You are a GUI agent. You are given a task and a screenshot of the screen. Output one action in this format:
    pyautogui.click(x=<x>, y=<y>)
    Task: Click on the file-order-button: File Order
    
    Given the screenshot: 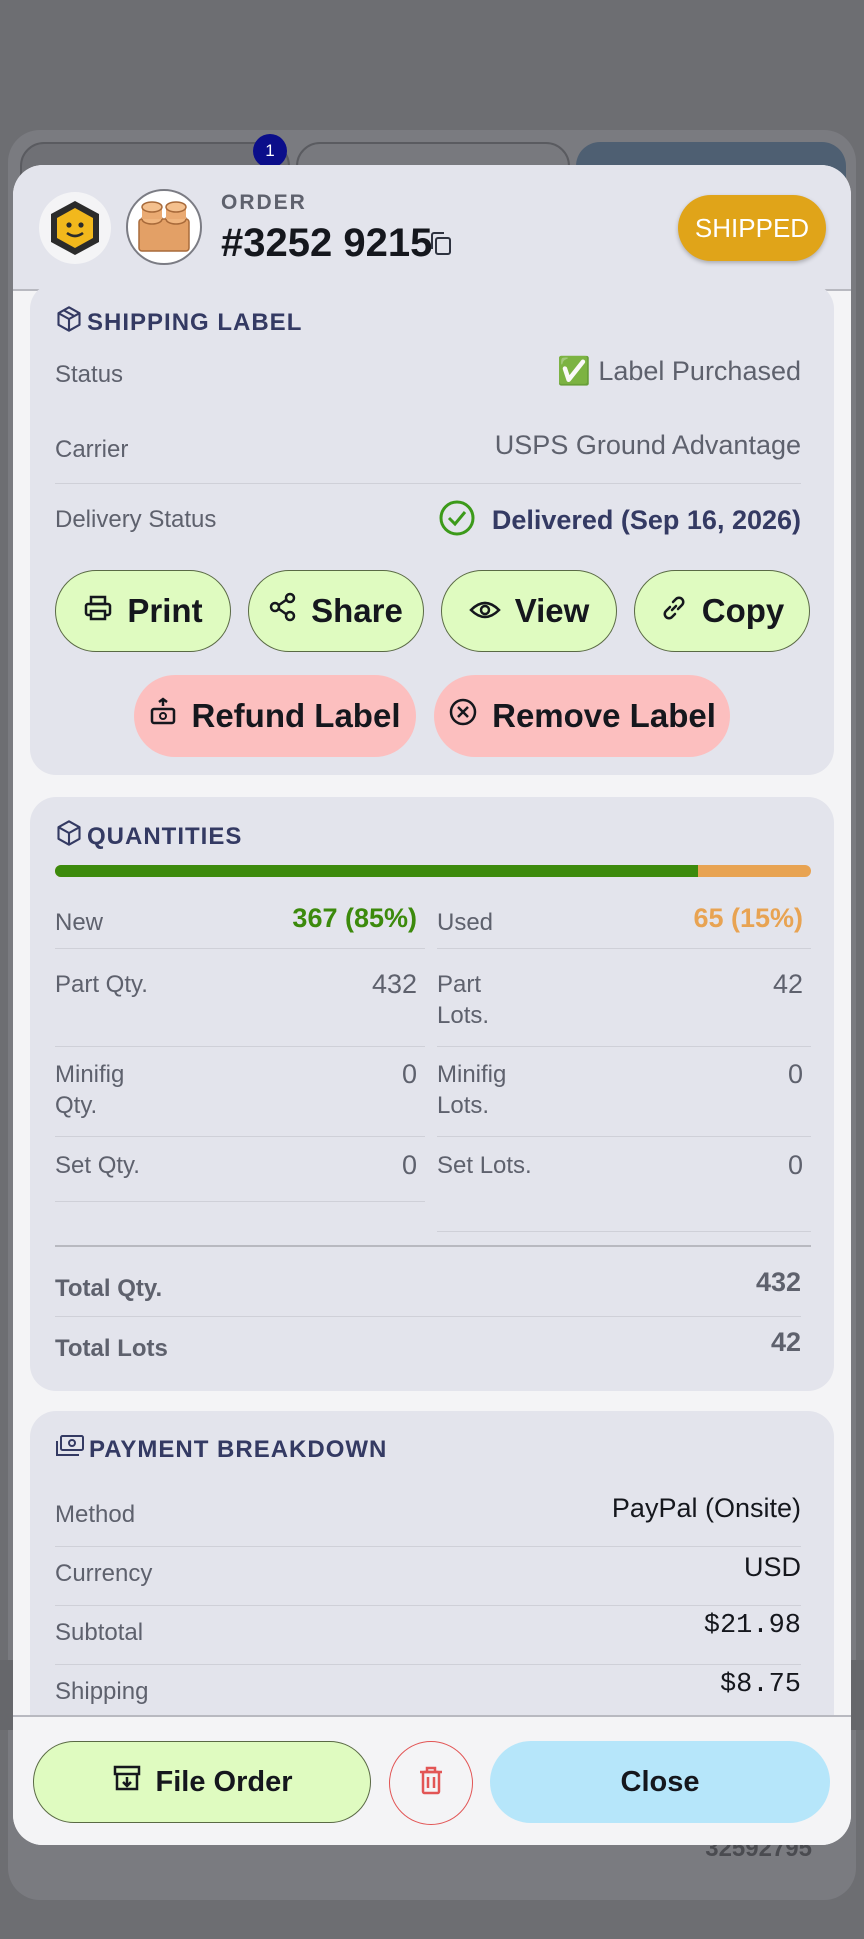 What is the action you would take?
    pyautogui.click(x=202, y=1782)
    